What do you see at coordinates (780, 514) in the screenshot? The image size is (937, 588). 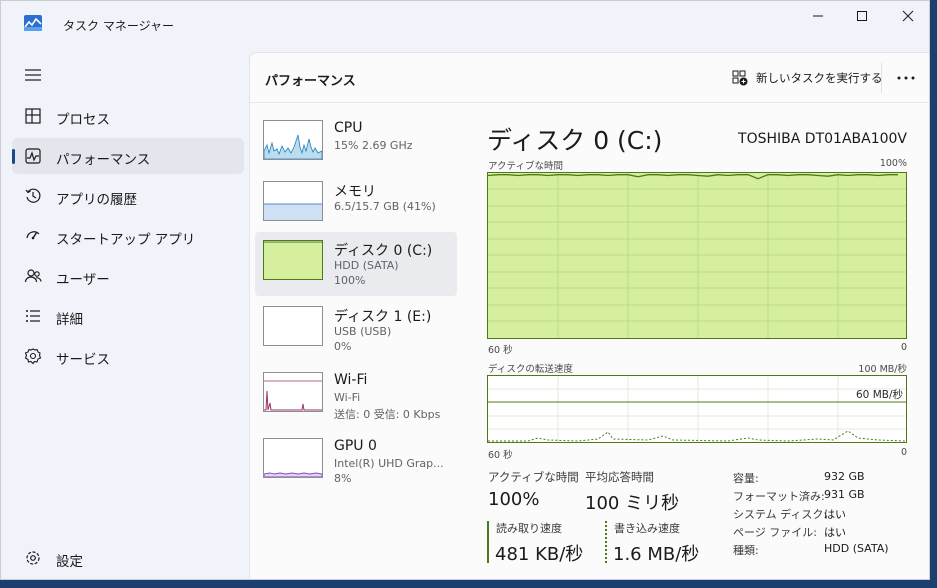 I see `prop-system-disk-label: システム ディスク:` at bounding box center [780, 514].